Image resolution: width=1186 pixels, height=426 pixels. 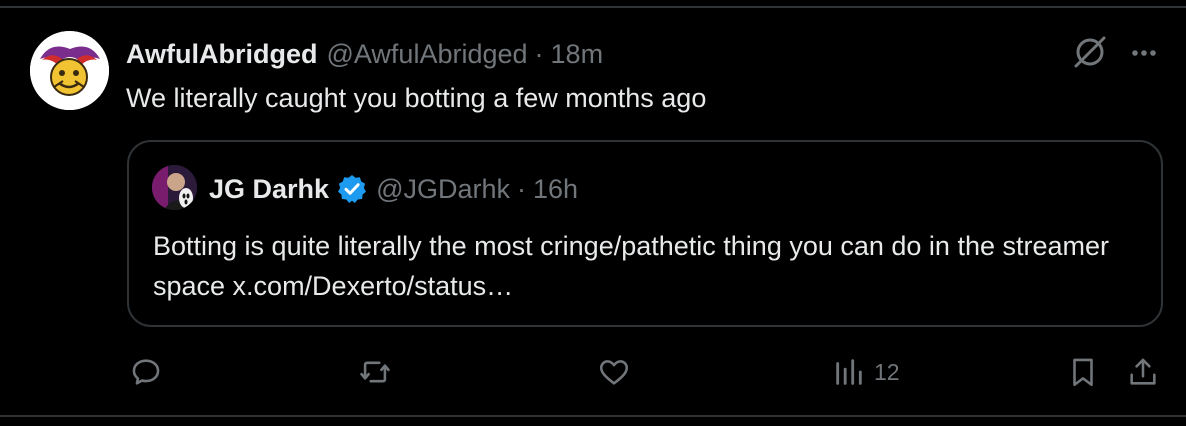 I want to click on avatar-image, so click(x=69, y=70).